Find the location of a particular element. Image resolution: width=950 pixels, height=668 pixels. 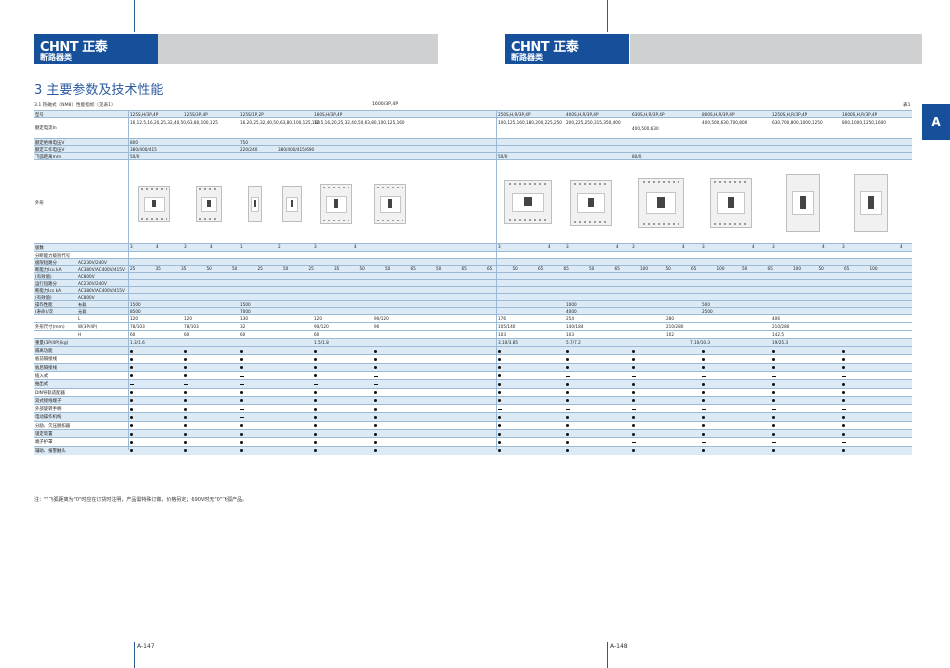

pole-value: 2 is located at coordinates (279, 246).